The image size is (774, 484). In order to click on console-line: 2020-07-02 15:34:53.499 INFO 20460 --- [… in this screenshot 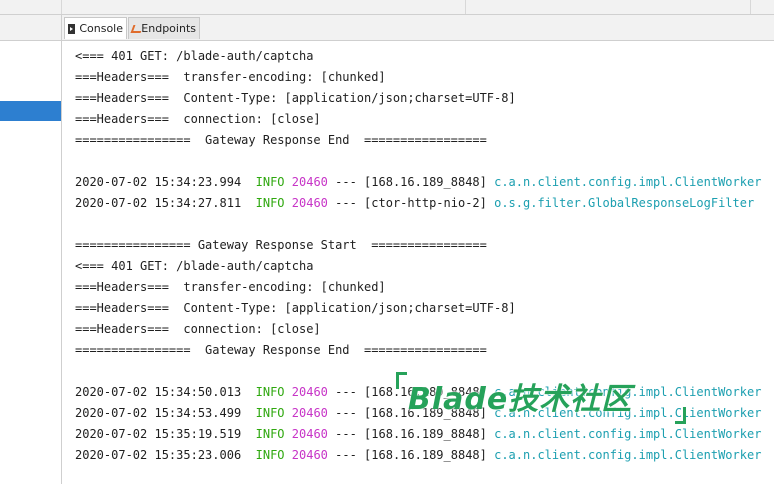, I will do `click(418, 413)`.